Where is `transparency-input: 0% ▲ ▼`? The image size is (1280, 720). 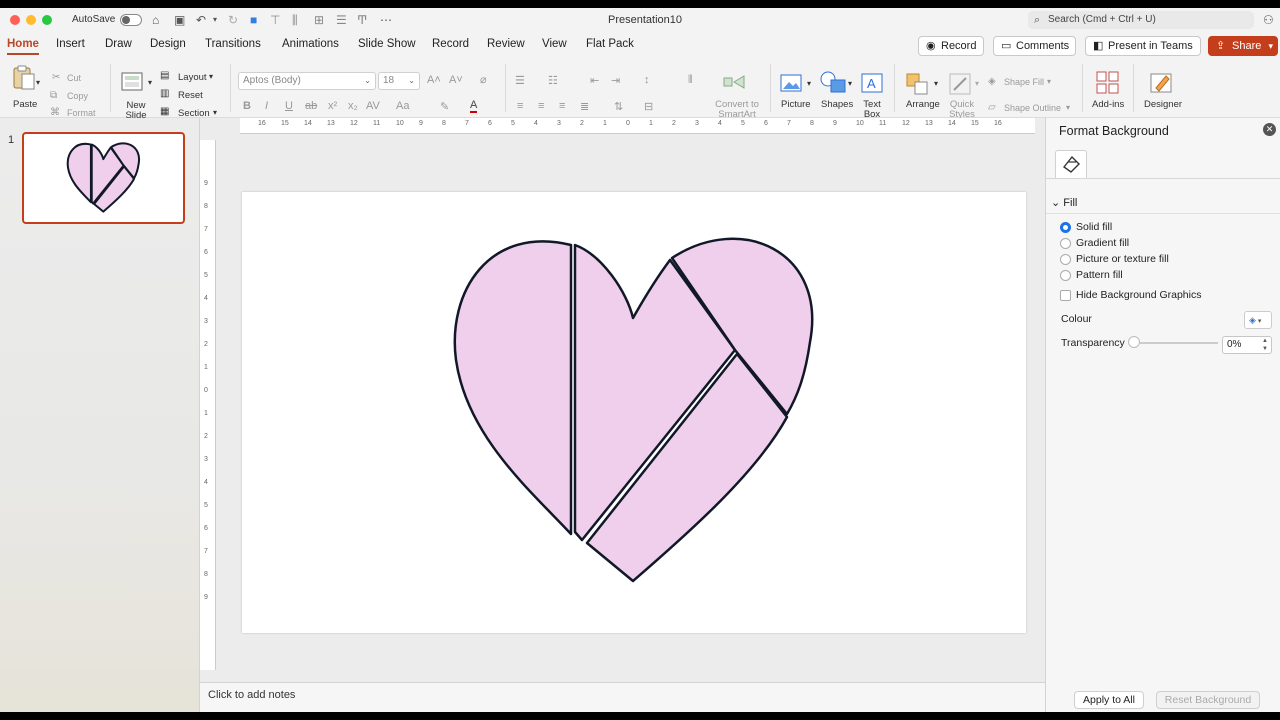 transparency-input: 0% ▲ ▼ is located at coordinates (1247, 345).